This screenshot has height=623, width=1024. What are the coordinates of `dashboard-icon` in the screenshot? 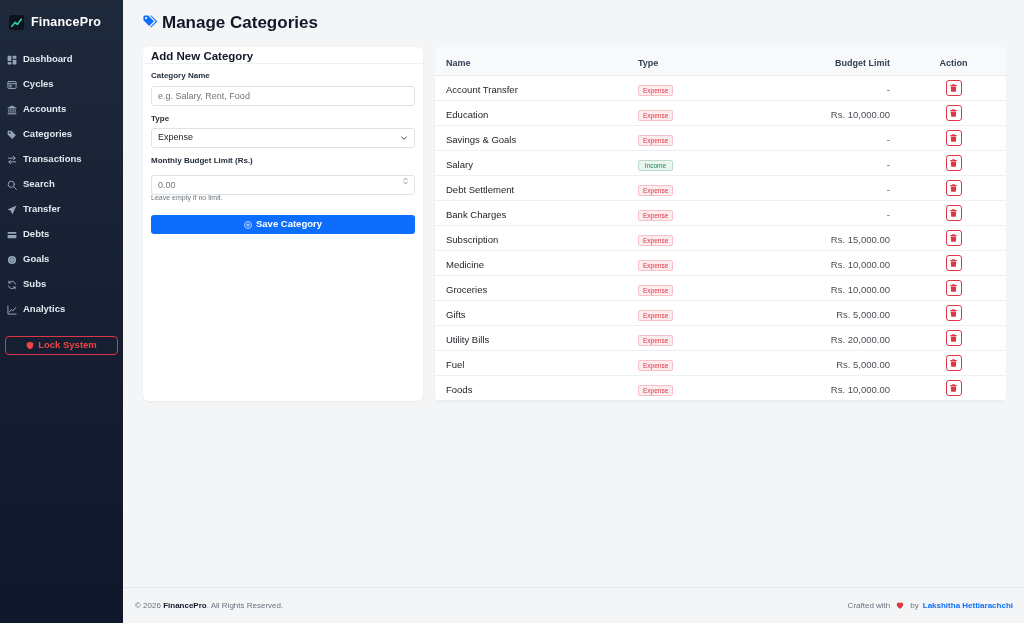 It's located at (12, 59).